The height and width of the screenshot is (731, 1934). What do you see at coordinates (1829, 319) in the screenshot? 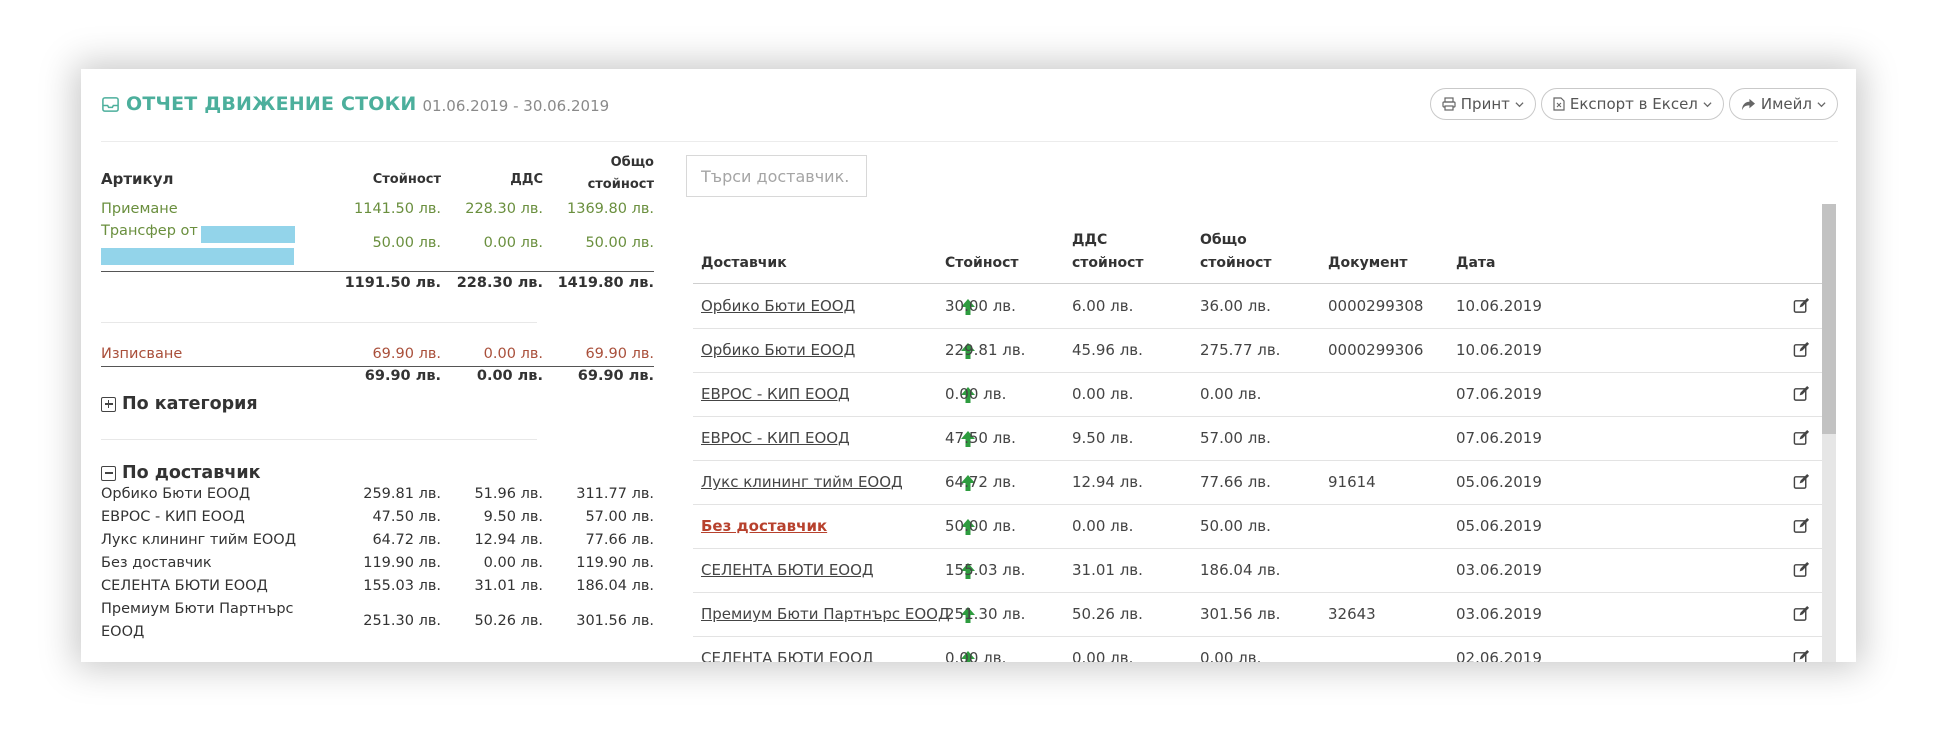
I see `scrollbar-thumb` at bounding box center [1829, 319].